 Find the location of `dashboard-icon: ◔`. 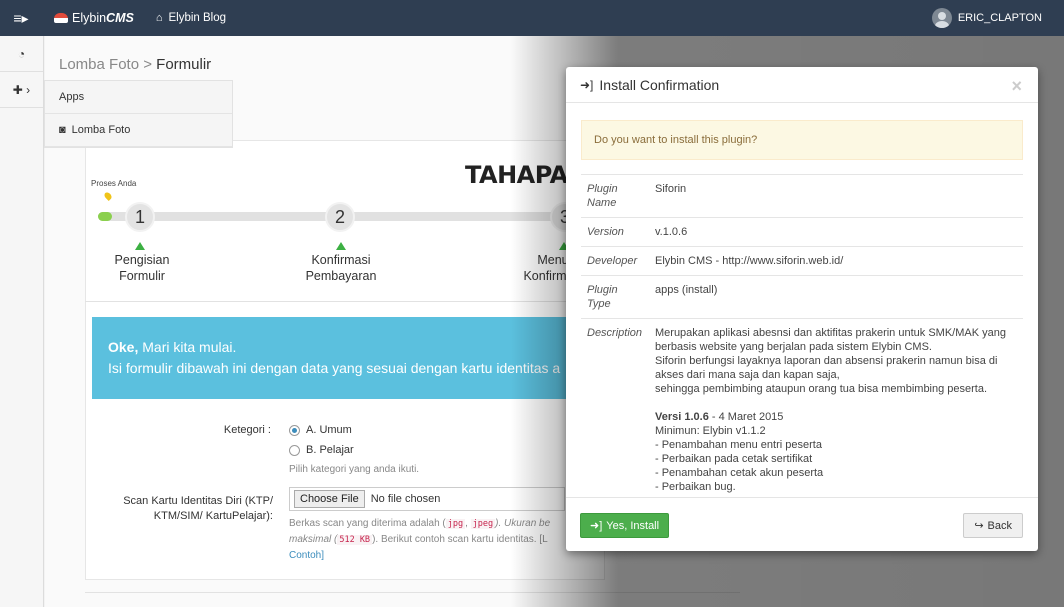

dashboard-icon: ◔ is located at coordinates (21, 54).